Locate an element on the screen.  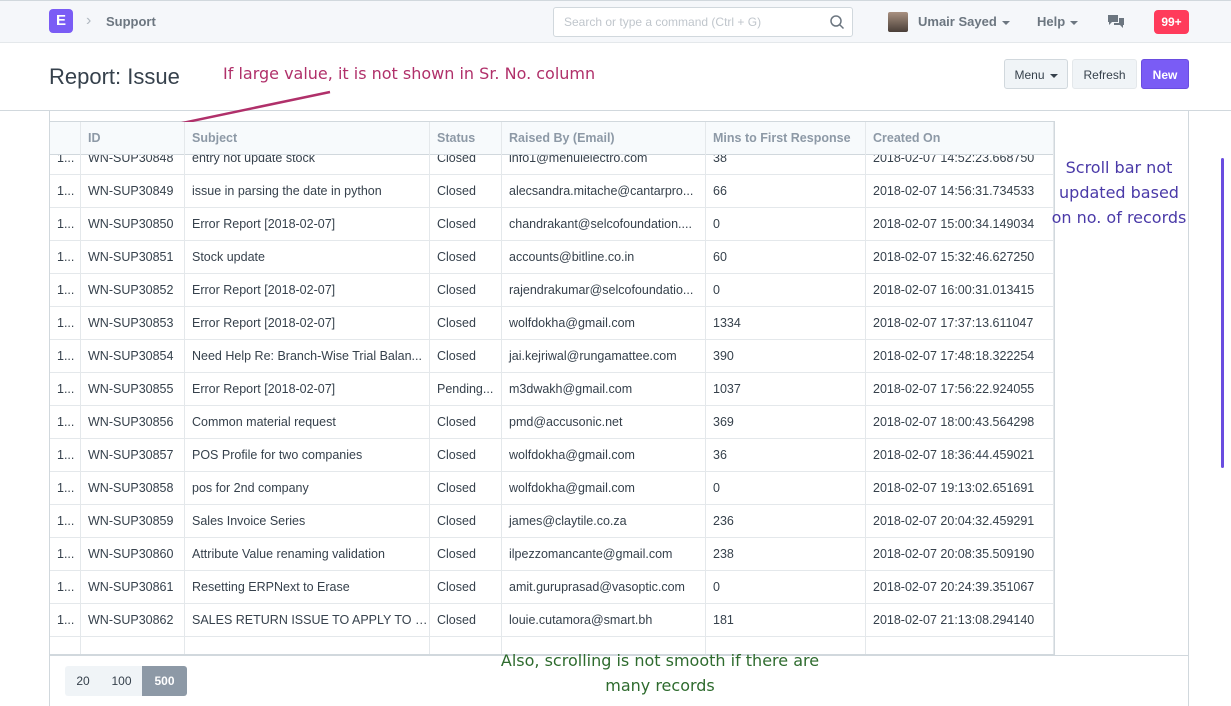
column-header-mins-first-response: Mins to First Response is located at coordinates (786, 138).